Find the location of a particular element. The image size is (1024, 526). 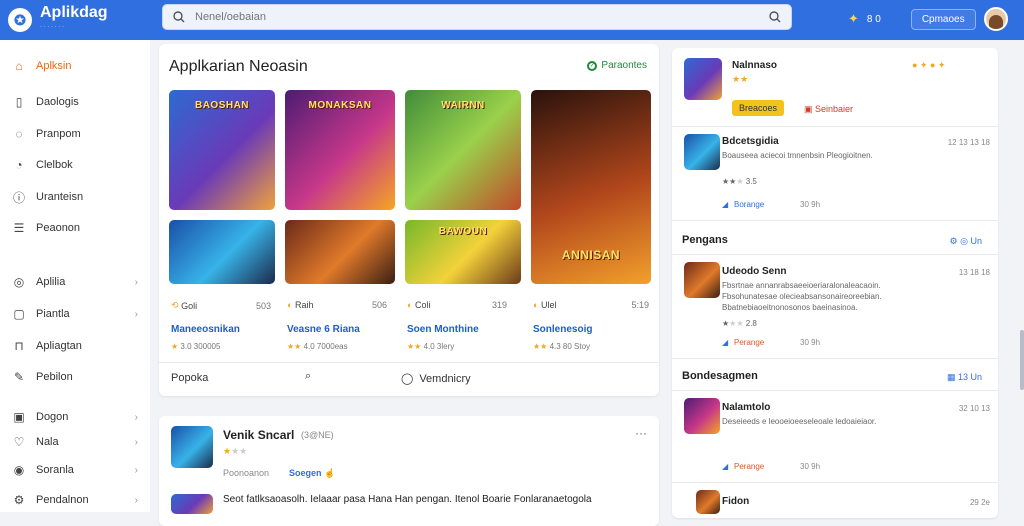

pin-icon: ⌕ is located at coordinates (308, 376).